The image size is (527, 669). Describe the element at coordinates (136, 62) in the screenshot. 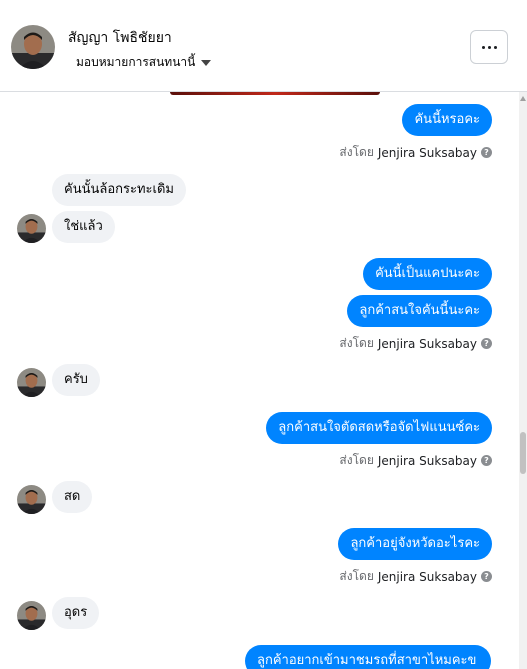

I see `assign-label: มอบหมายการสนทนานี้` at that location.